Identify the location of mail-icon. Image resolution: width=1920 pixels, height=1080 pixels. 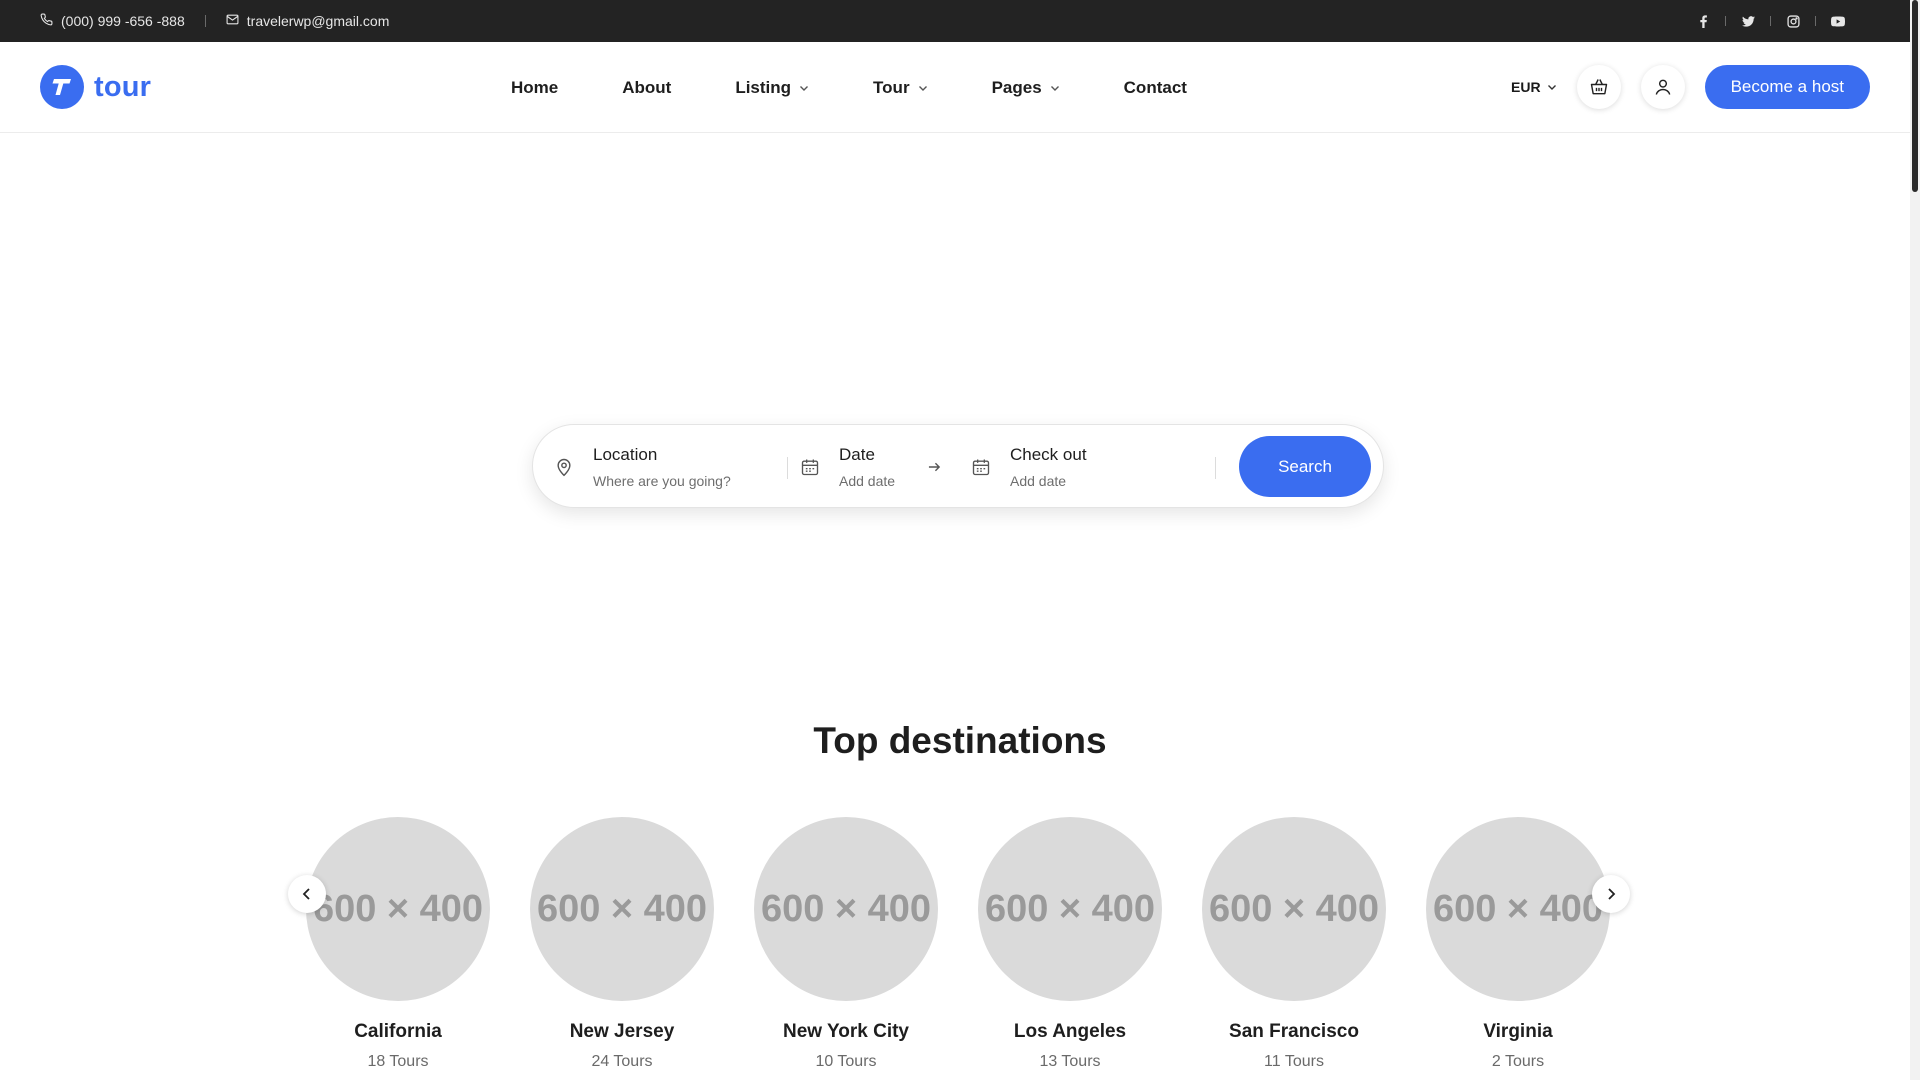
(232, 21).